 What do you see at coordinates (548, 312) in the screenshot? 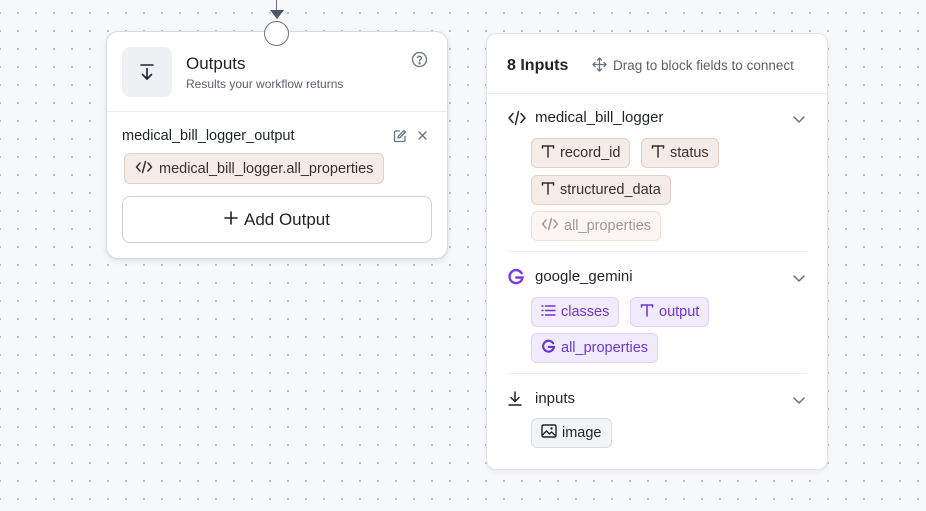
I see `list-icon` at bounding box center [548, 312].